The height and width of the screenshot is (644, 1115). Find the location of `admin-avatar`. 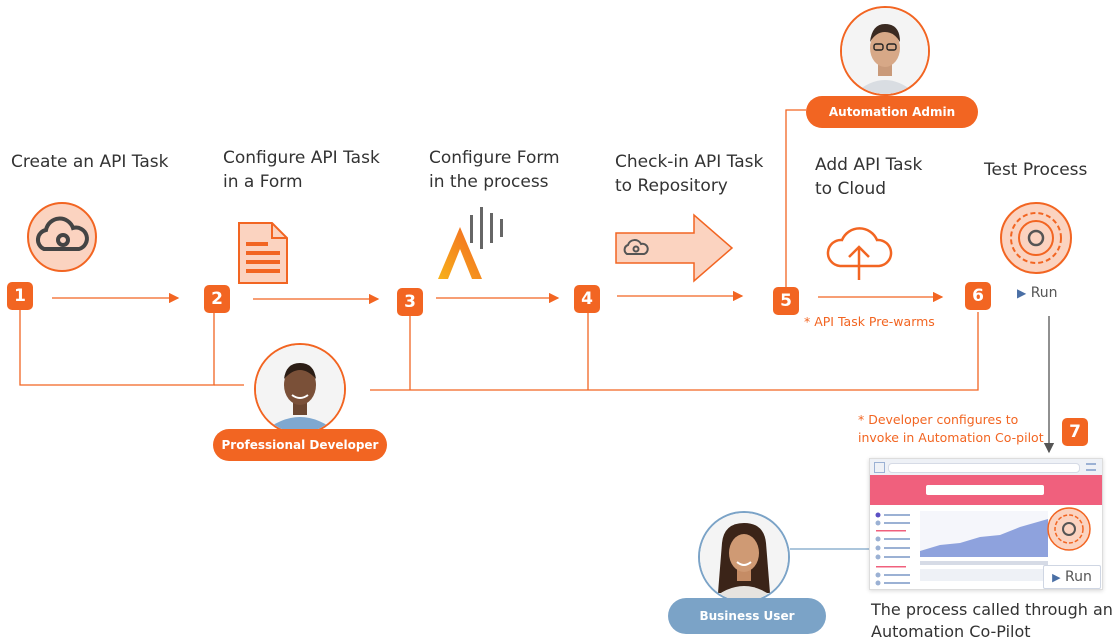

admin-avatar is located at coordinates (885, 51).